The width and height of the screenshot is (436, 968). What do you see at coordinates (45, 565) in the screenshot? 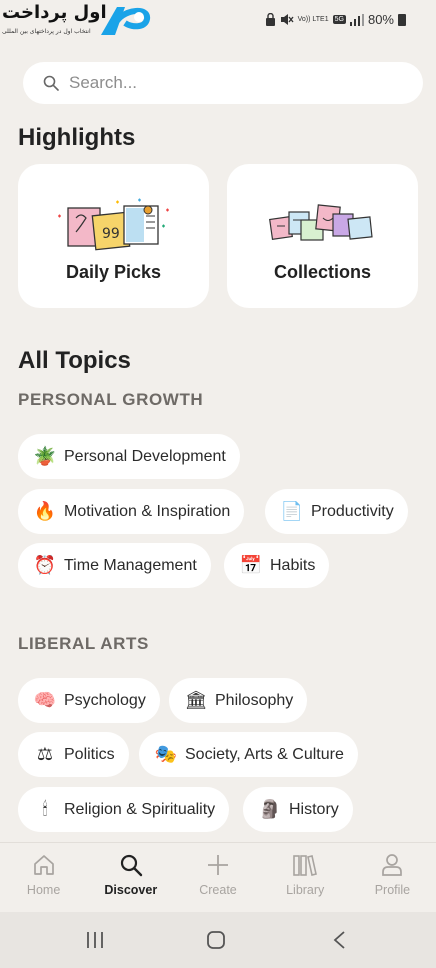
I see `alarm-clock-icon: ⏰` at bounding box center [45, 565].